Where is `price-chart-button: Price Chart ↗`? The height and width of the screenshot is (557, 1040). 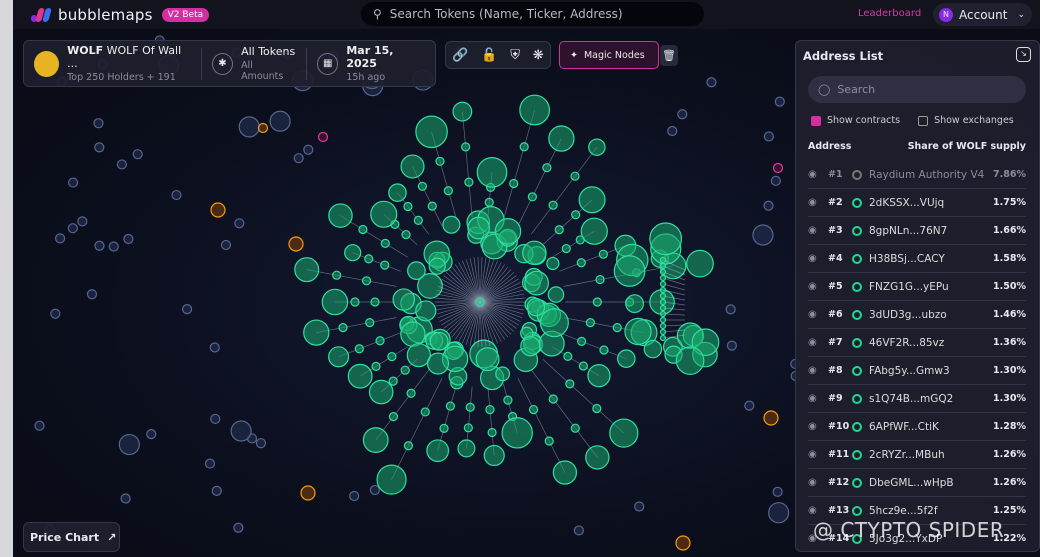 price-chart-button: Price Chart ↗ is located at coordinates (71, 537).